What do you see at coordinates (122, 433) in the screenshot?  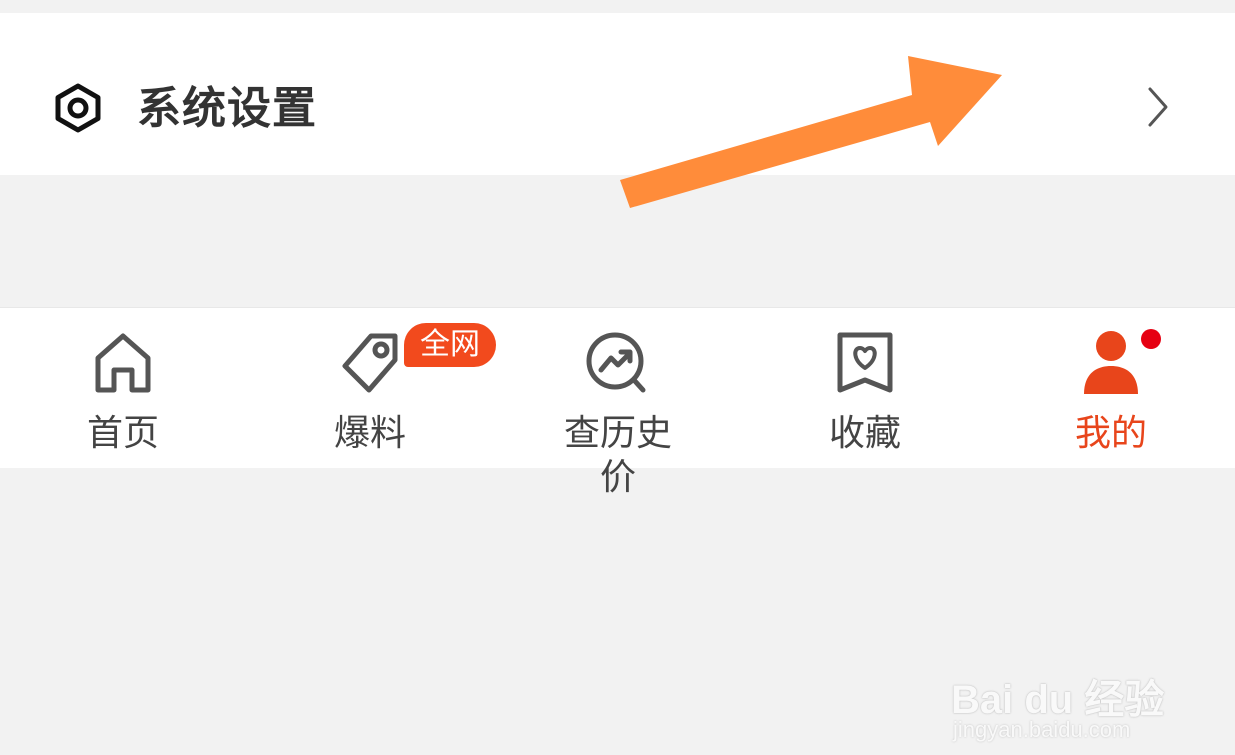 I see `tab-home-label: 首页` at bounding box center [122, 433].